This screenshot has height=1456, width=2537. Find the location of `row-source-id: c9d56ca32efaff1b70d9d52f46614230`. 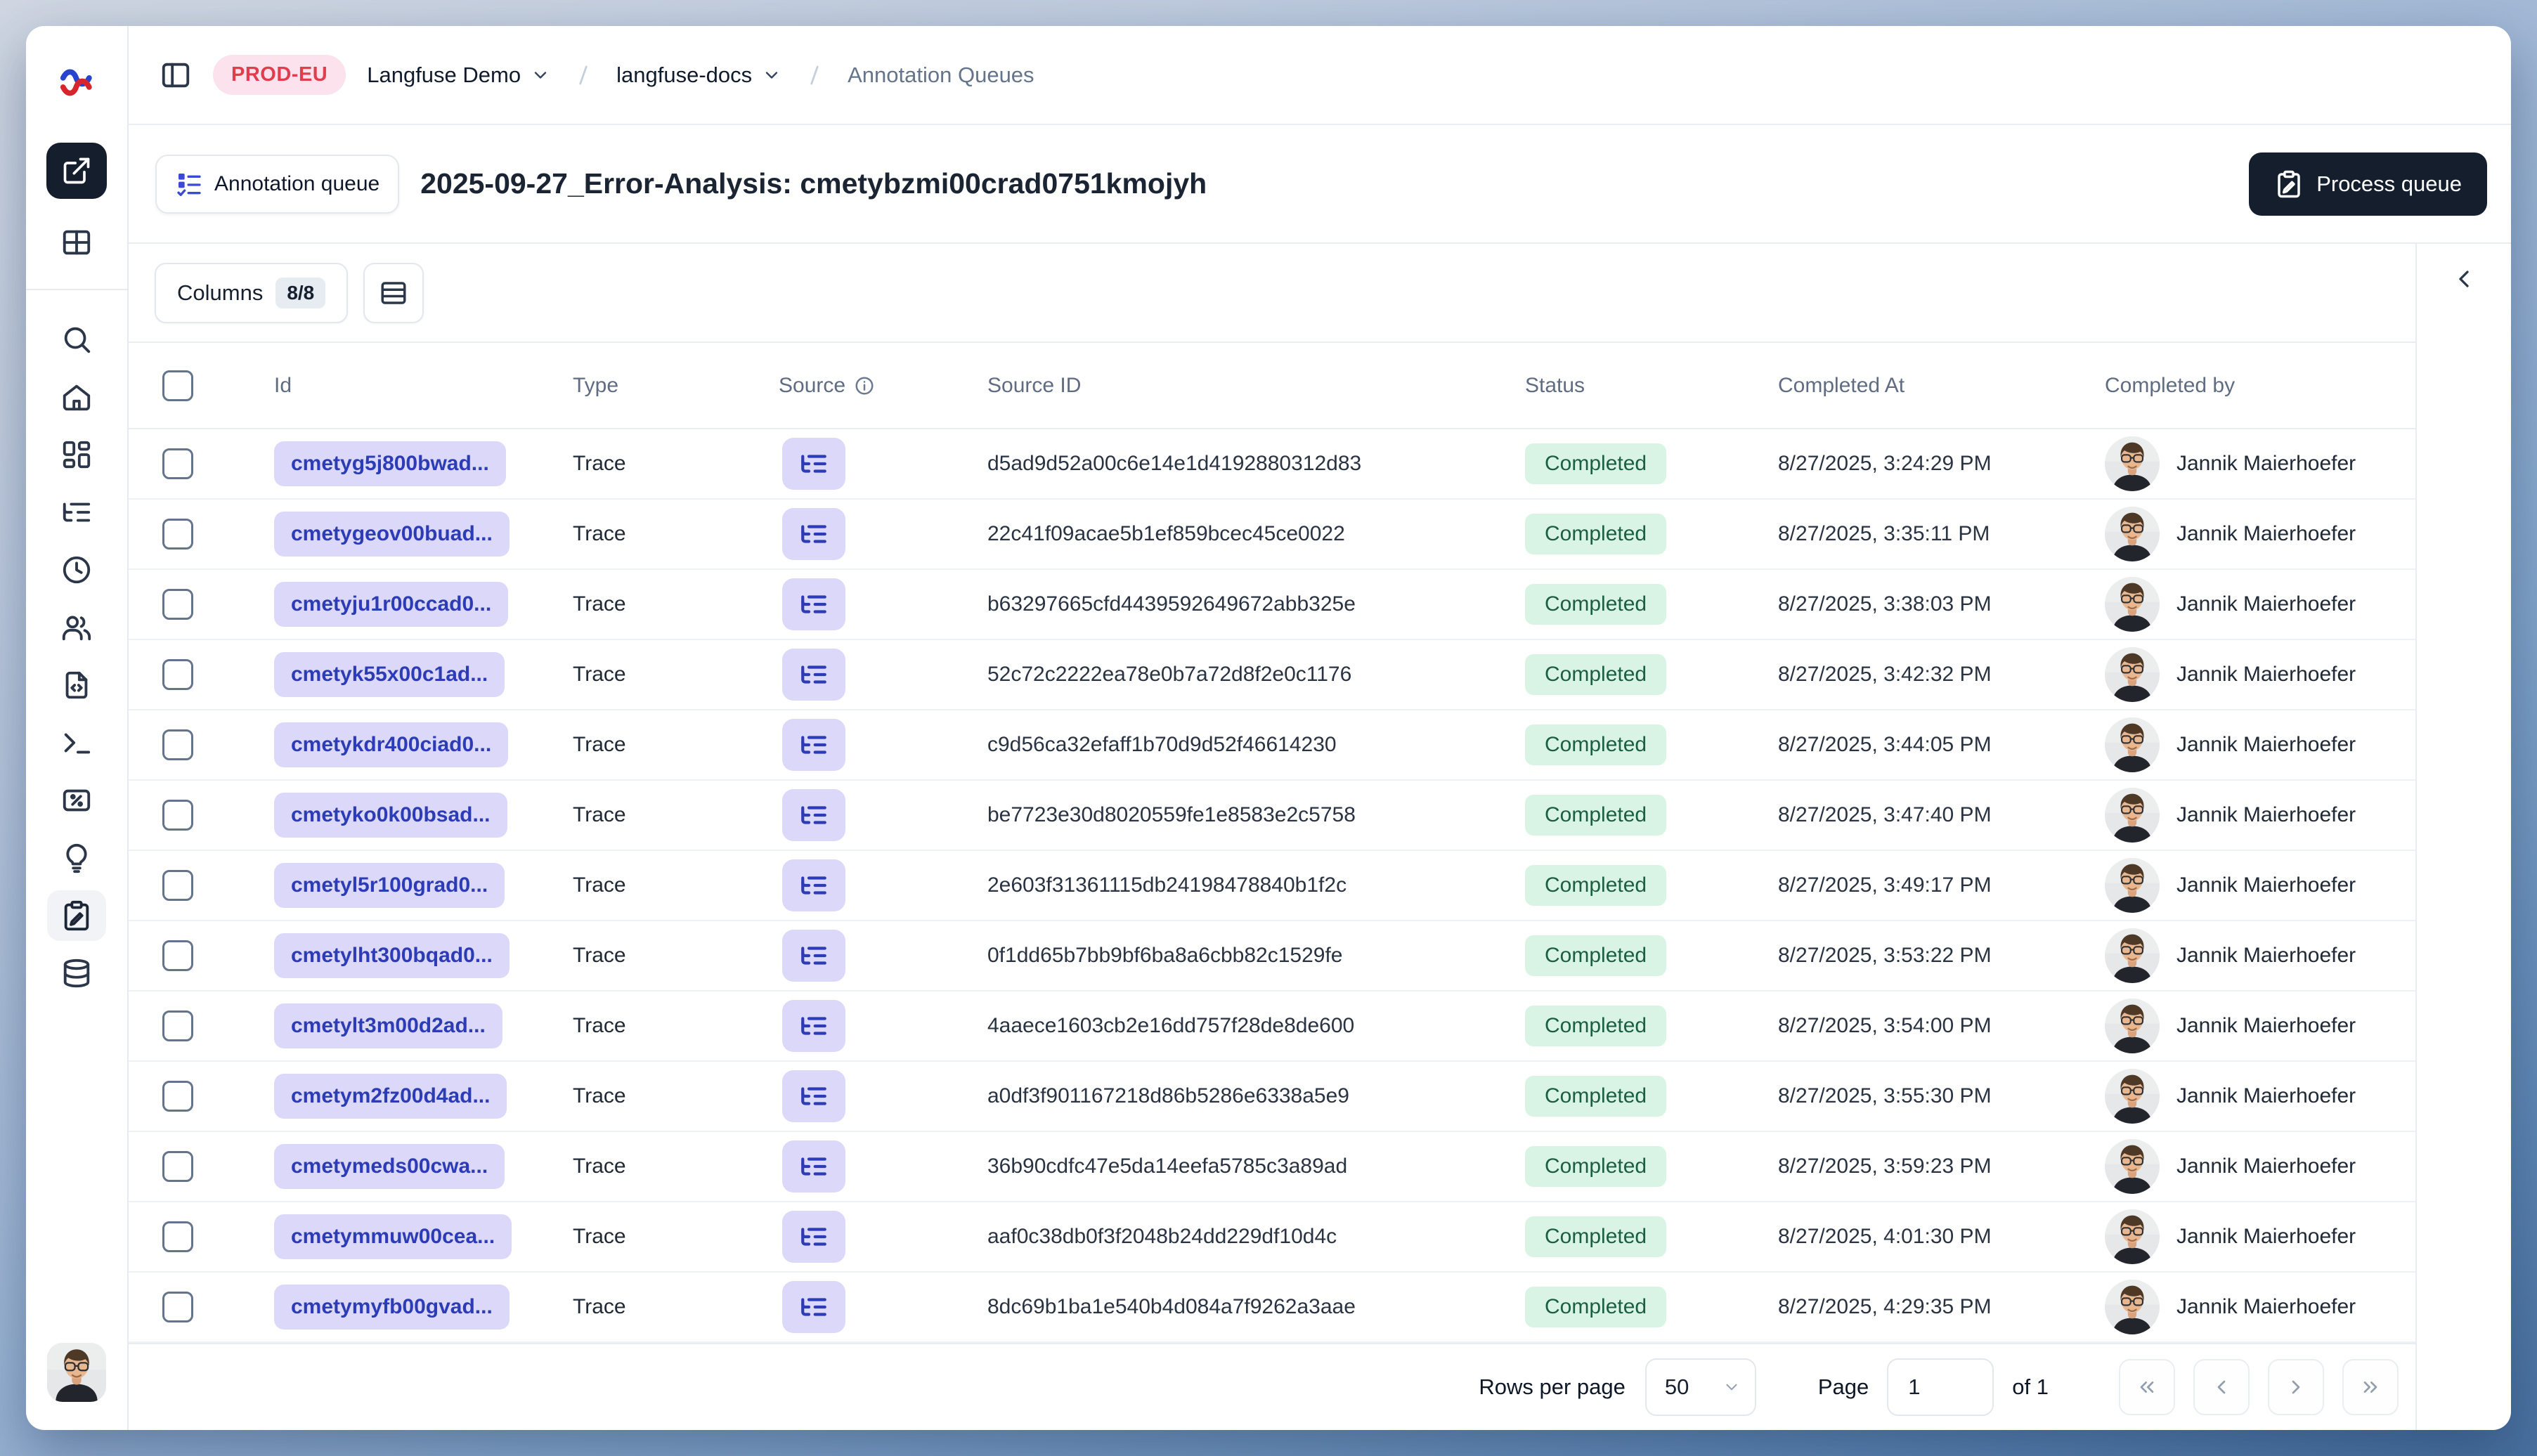

row-source-id: c9d56ca32efaff1b70d9d52f46614230 is located at coordinates (1162, 745).